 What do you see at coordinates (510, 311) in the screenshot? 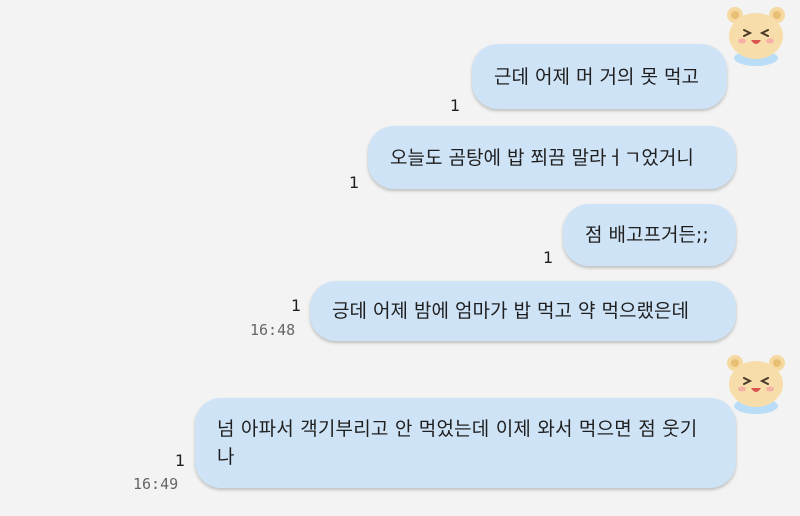
I see `message-text: 긍데 어제 밤에 엄마가 밥 먹고 약 먹으랬은데` at bounding box center [510, 311].